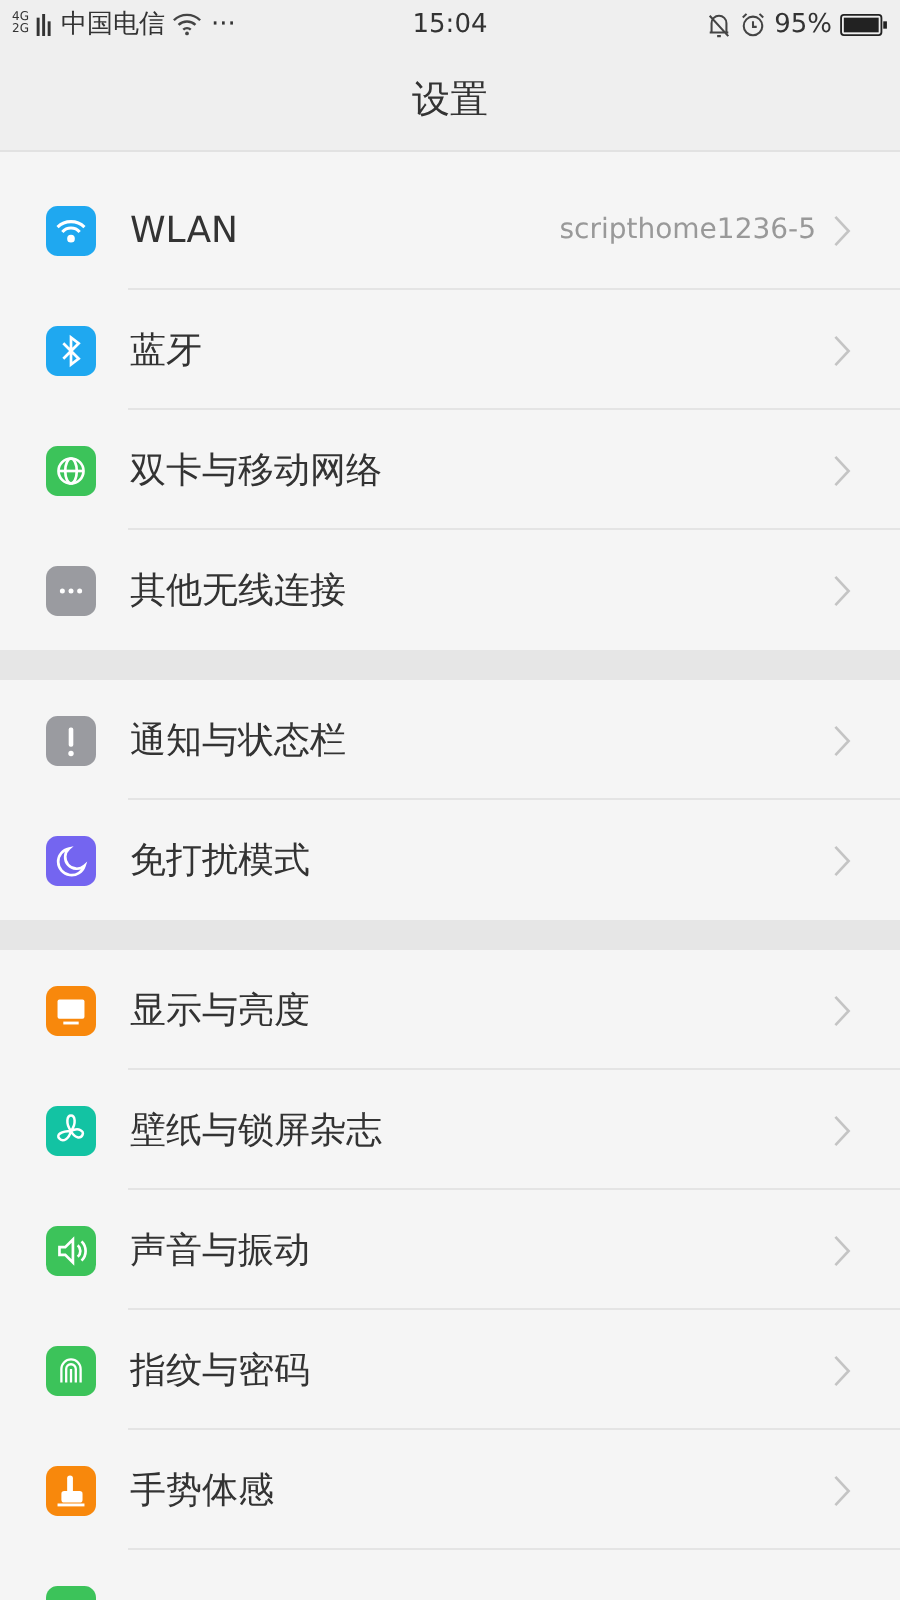  What do you see at coordinates (450, 470) in the screenshot?
I see `settings-row: 双卡与移动网络` at bounding box center [450, 470].